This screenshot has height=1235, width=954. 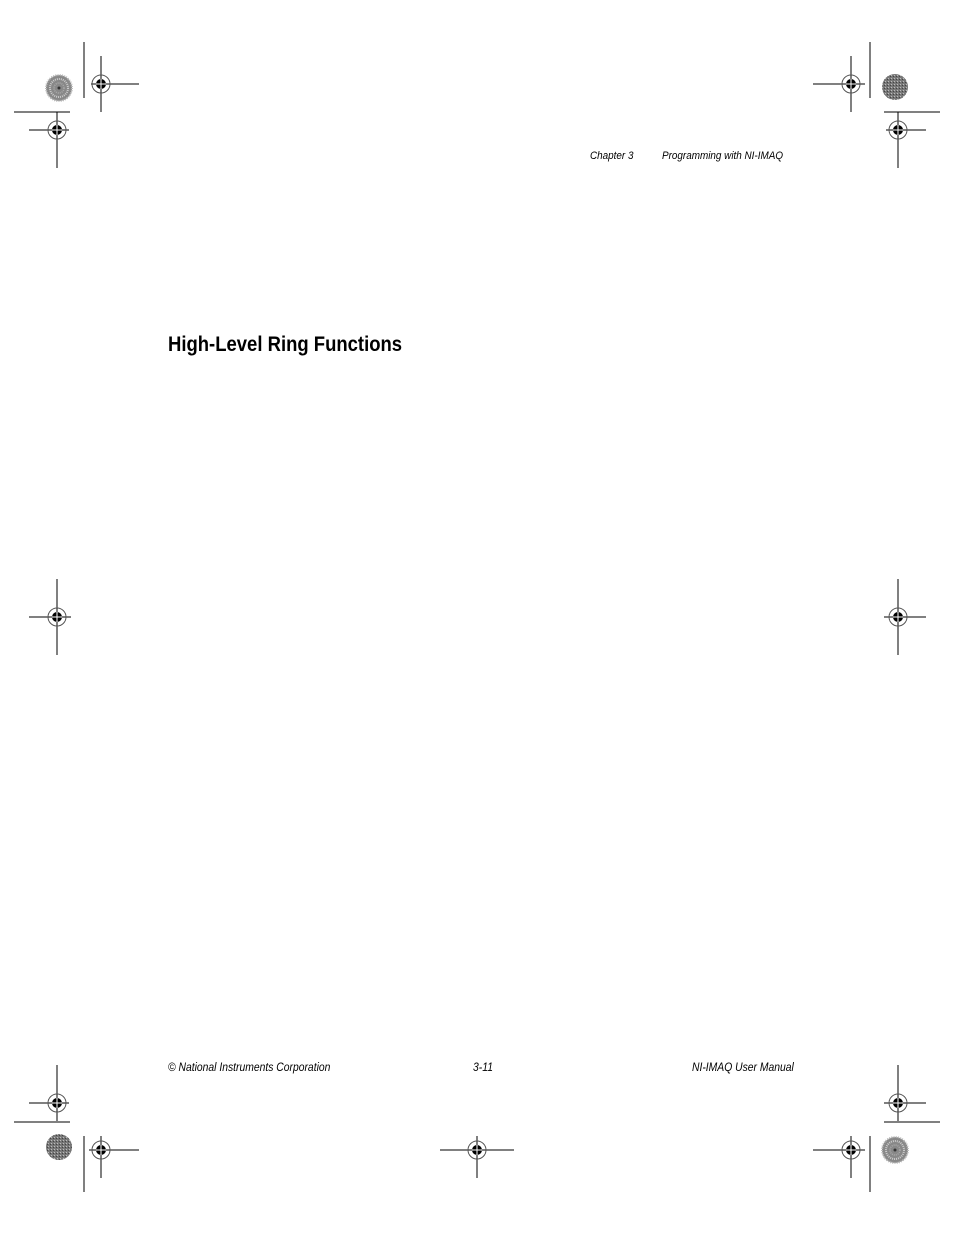 I want to click on crop-mark-top-right, so click(x=904, y=77).